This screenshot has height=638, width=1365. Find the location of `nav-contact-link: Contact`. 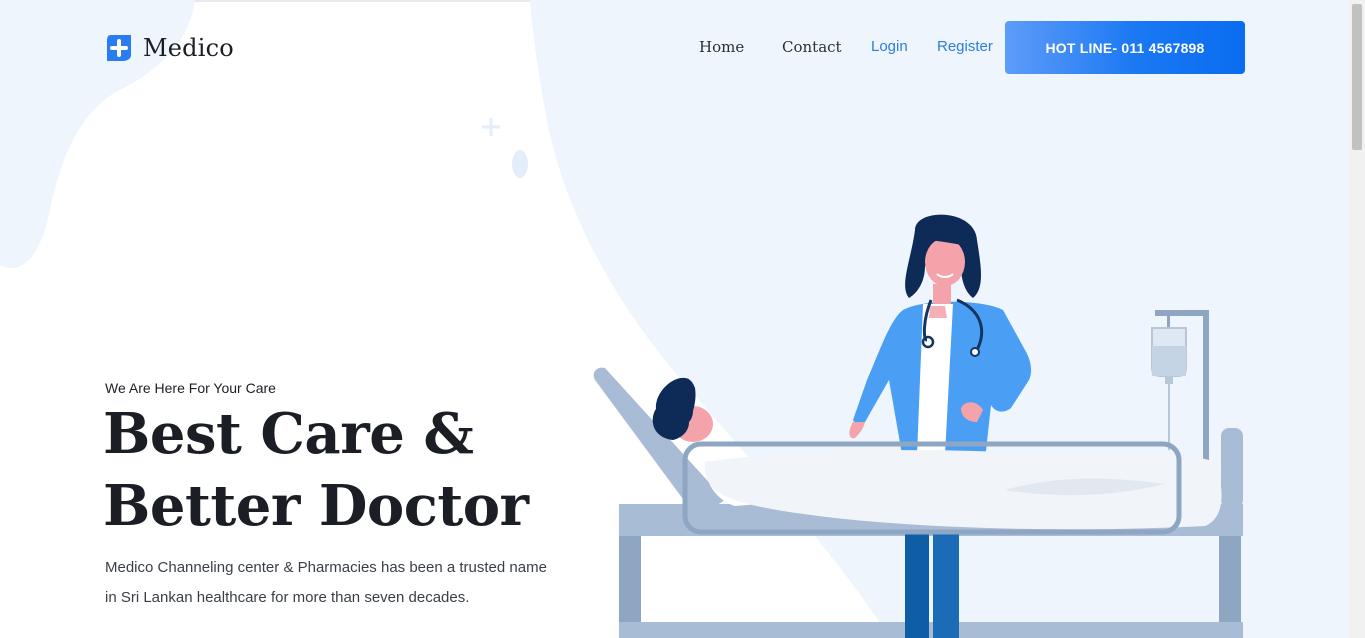

nav-contact-link: Contact is located at coordinates (812, 47).